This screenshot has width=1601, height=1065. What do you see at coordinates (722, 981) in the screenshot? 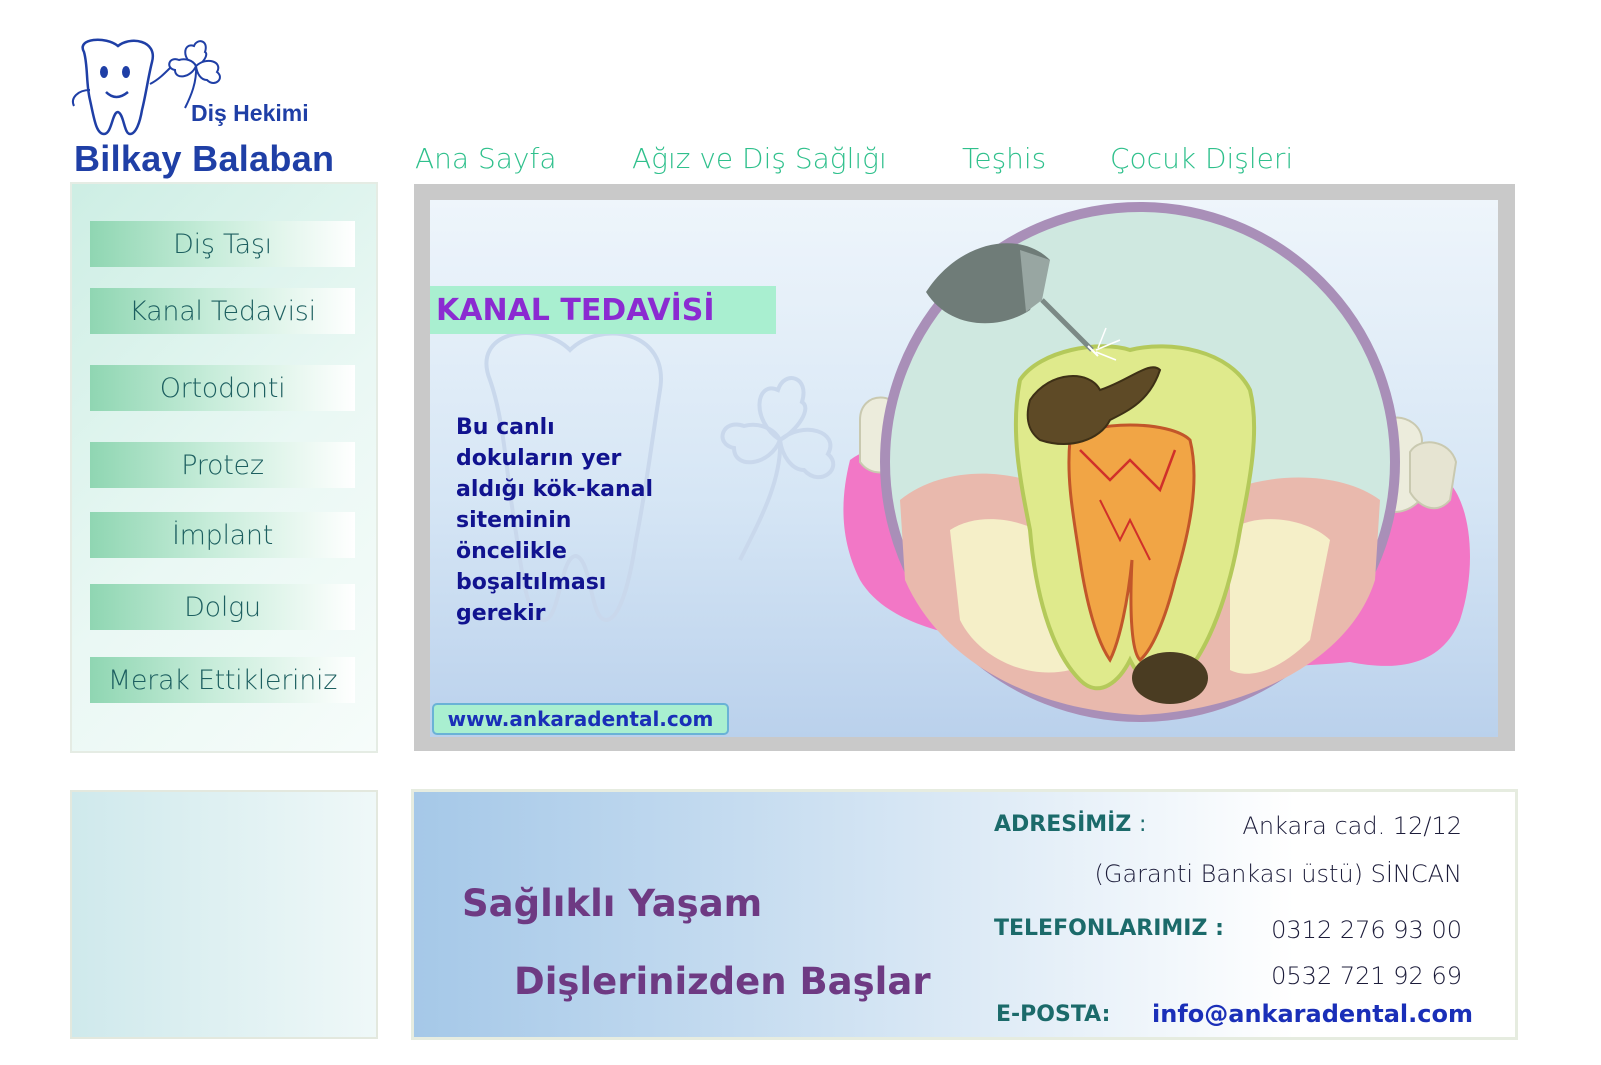
I see `slogan-line-2: Dişlerinizden Başlar` at bounding box center [722, 981].